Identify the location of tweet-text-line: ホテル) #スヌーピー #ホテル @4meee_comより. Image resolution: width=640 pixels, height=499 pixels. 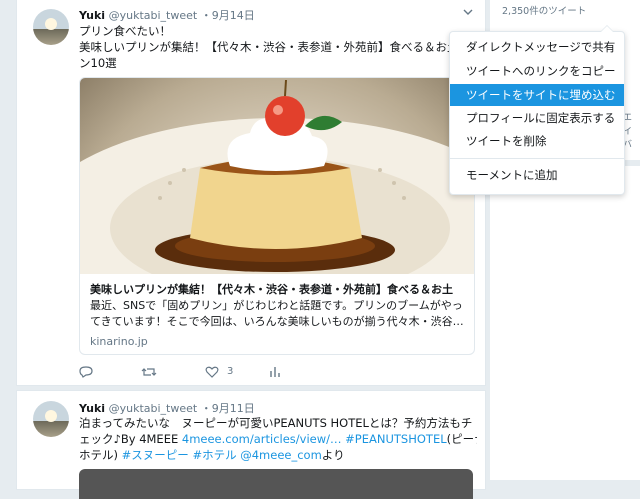
(278, 455).